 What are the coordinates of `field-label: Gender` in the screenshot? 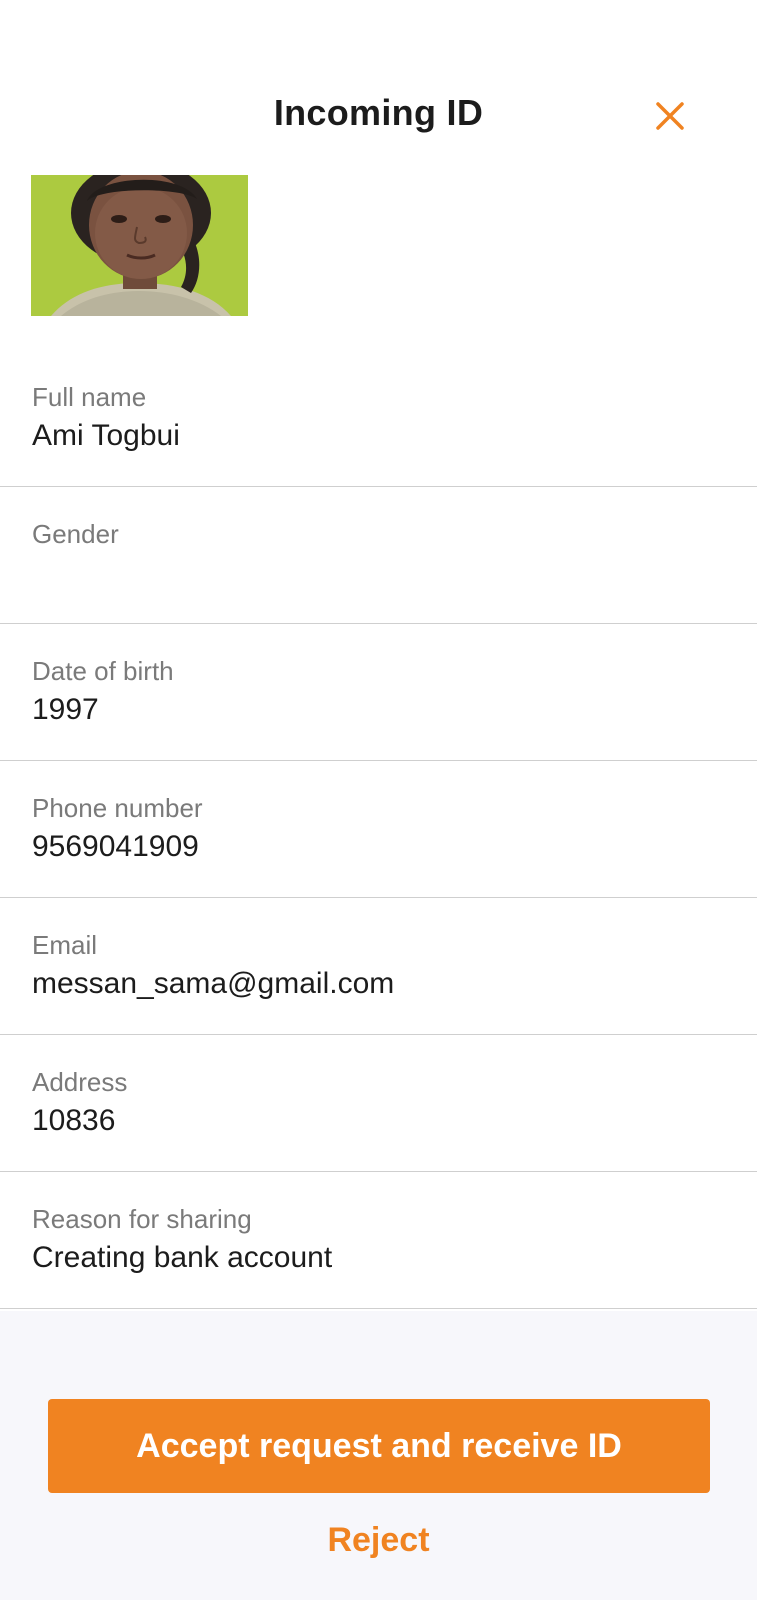 It's located at (75, 534).